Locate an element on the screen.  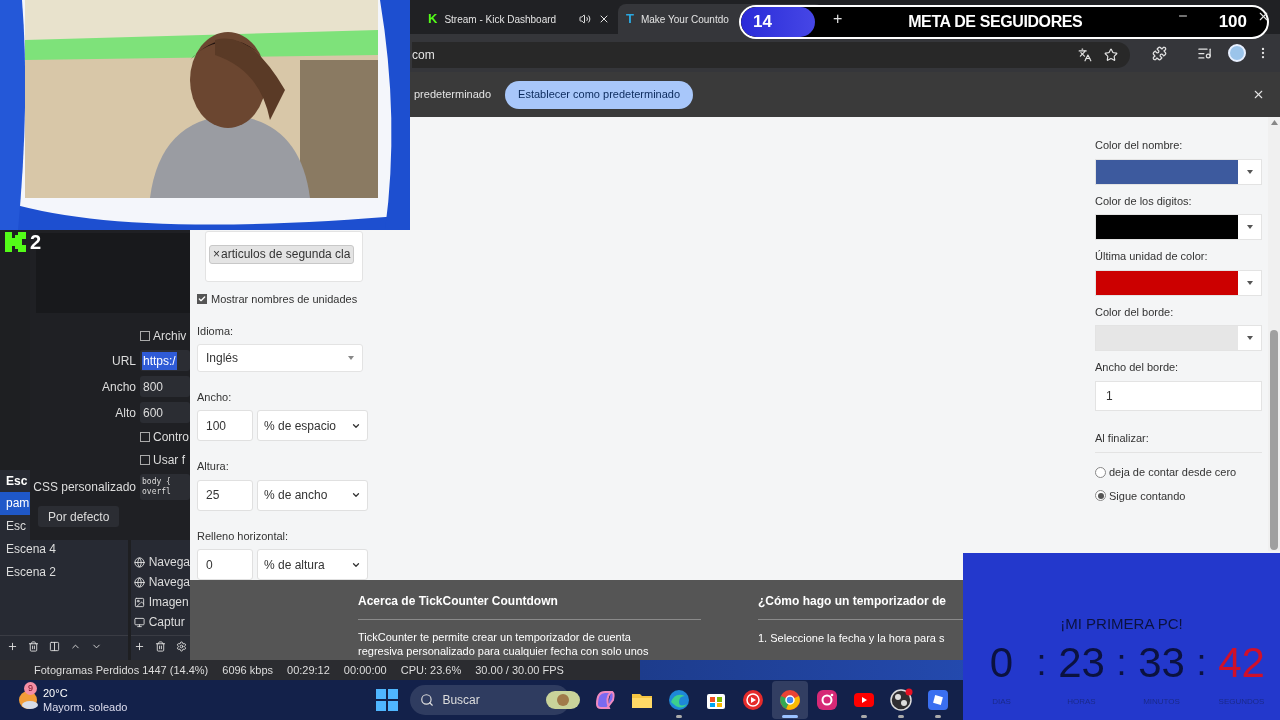
field-label: Última unidad de color: is located at coordinates (1152, 256).